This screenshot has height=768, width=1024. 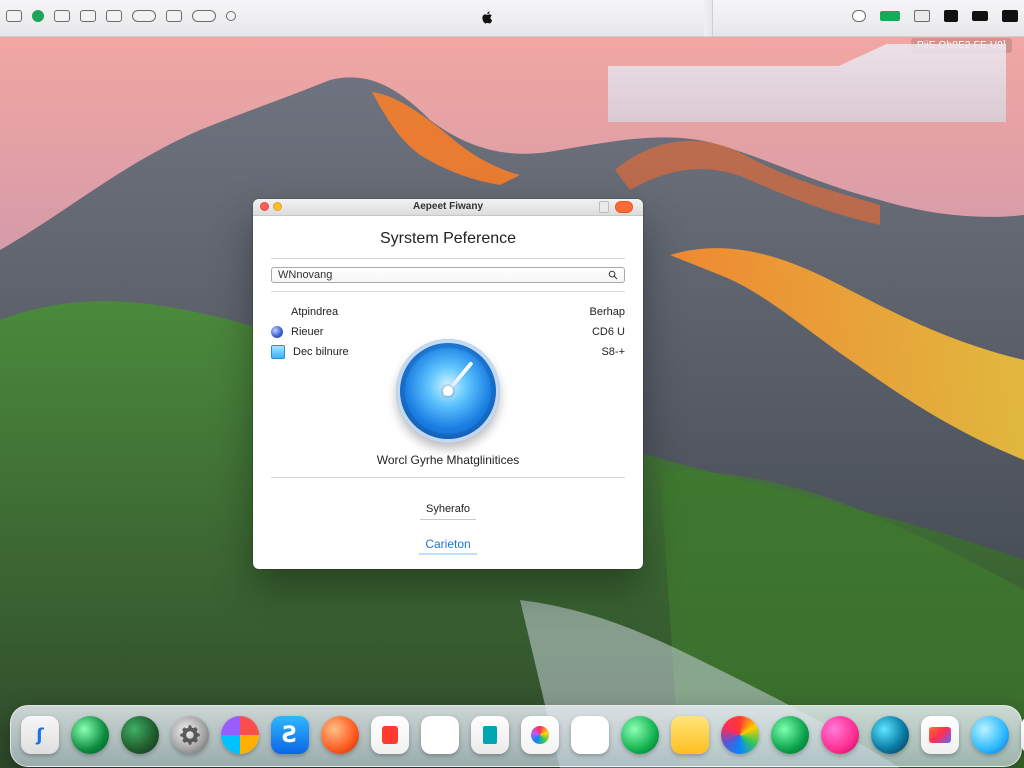 I want to click on cancel-container: Carieton, so click(x=448, y=545).